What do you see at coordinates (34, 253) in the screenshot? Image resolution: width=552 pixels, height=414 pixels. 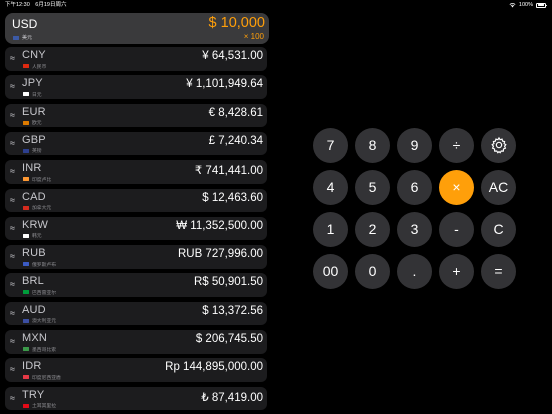 I see `currency-code: RUB` at bounding box center [34, 253].